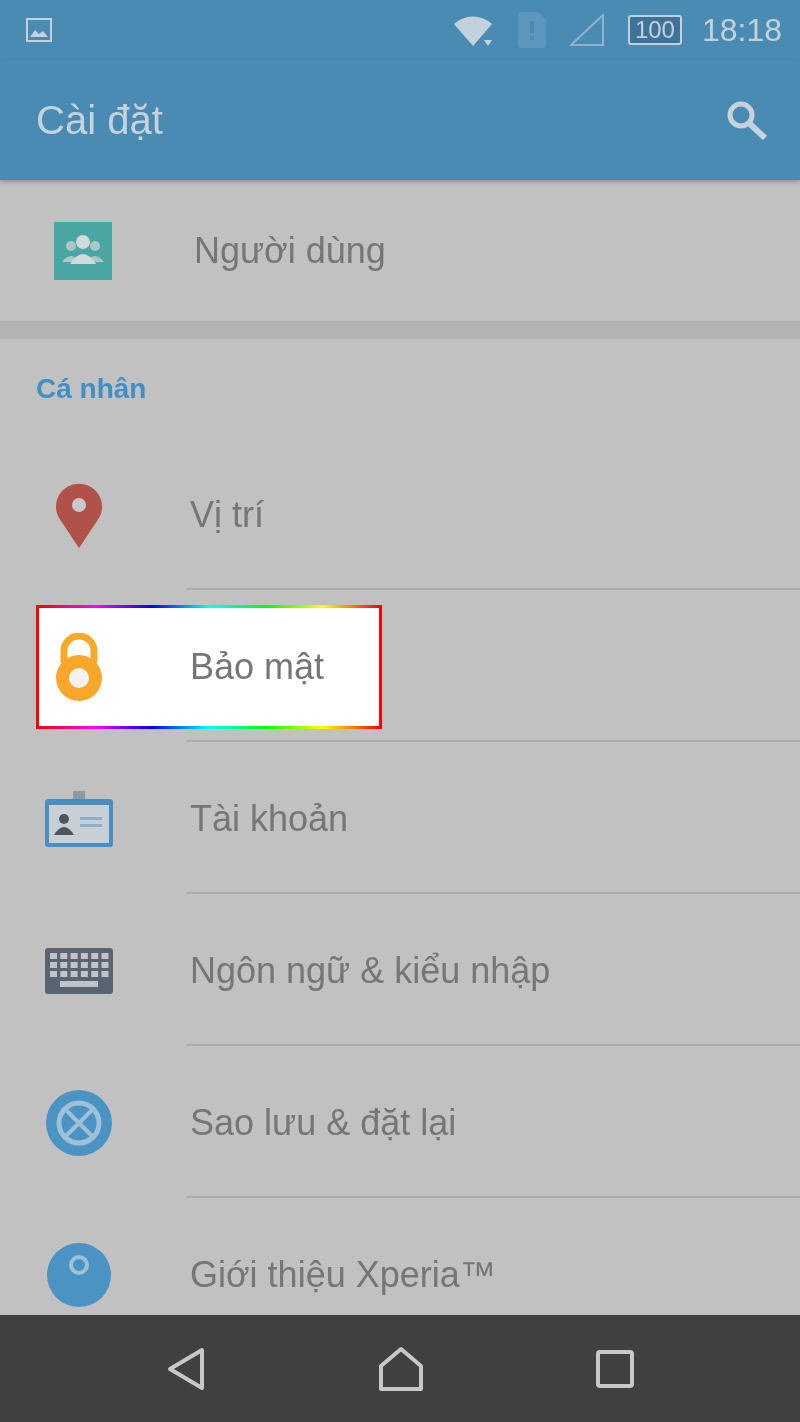  What do you see at coordinates (209, 667) in the screenshot?
I see `settings-item: Bảo mật` at bounding box center [209, 667].